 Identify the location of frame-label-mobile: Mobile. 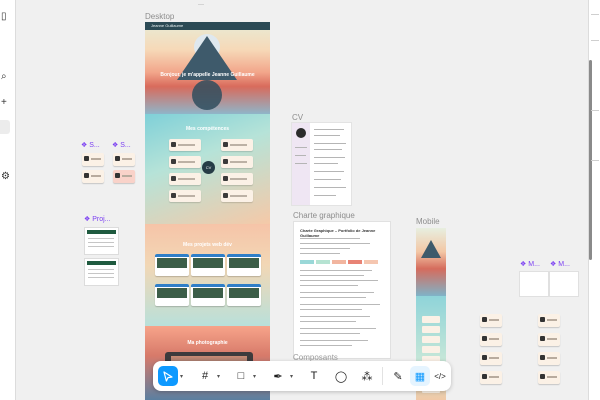
(428, 221).